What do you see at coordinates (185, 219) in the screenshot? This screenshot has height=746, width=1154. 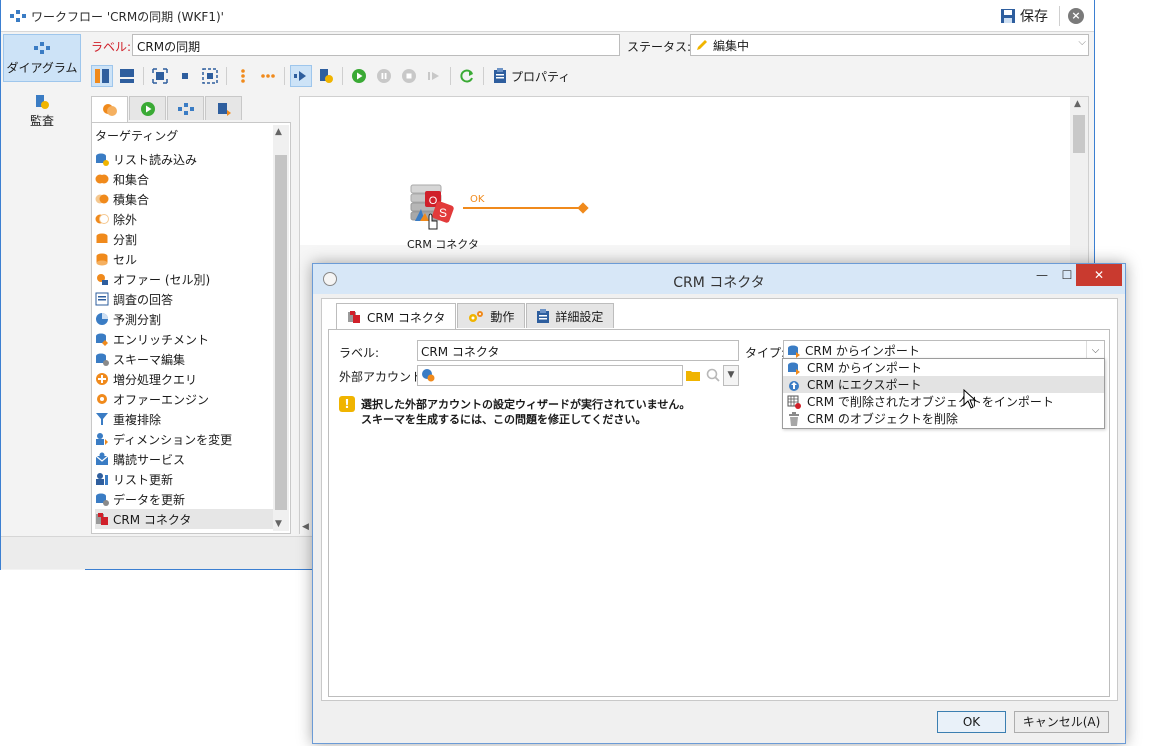 I see `list-item: 除外` at bounding box center [185, 219].